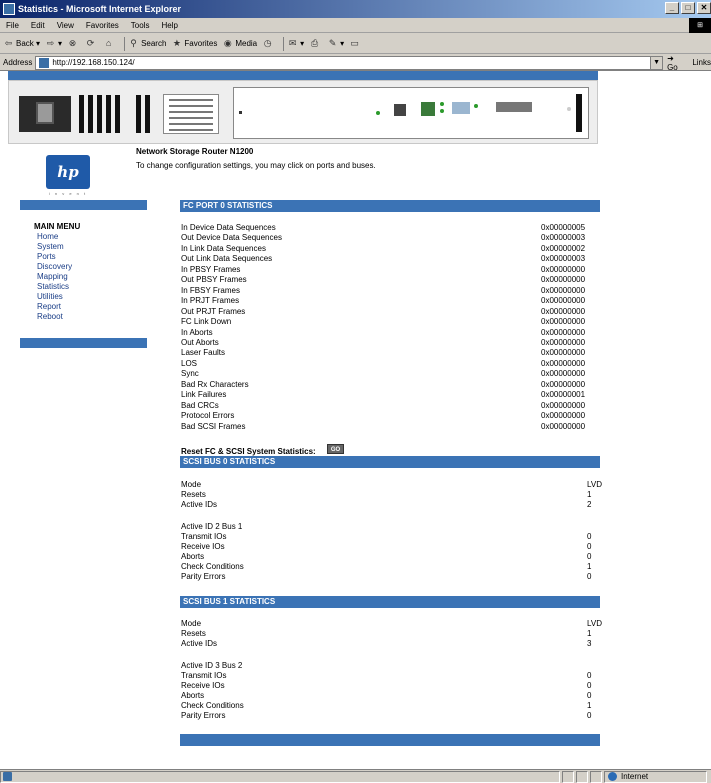 The image size is (711, 783). I want to click on sidebar-item-ports: Ports, so click(46, 256).